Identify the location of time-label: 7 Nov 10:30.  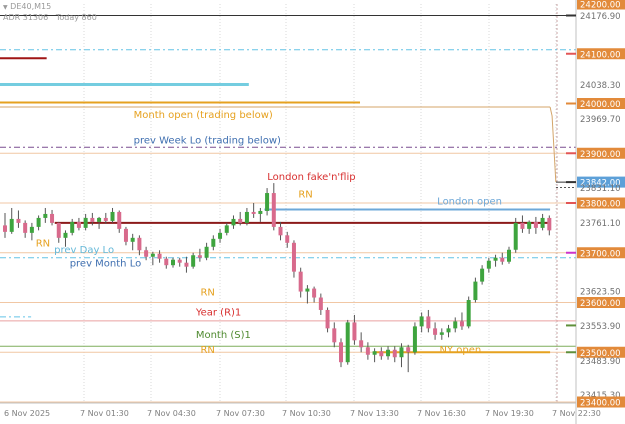
(306, 413).